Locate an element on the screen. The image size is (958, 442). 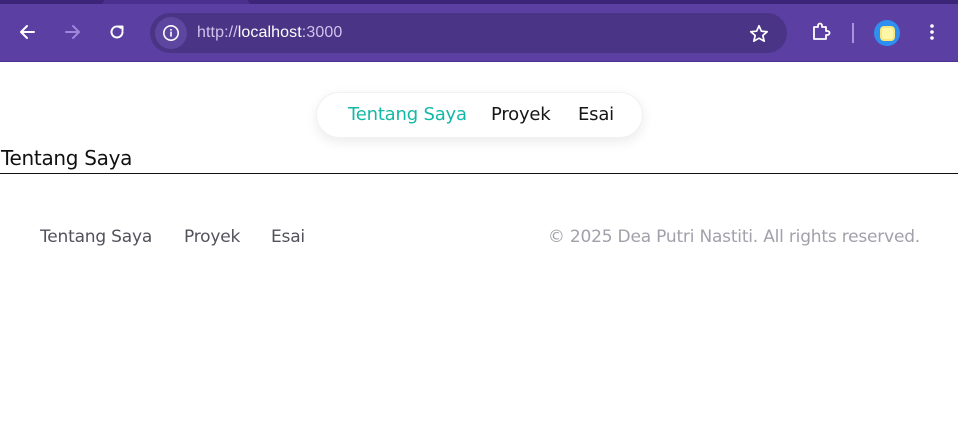
divider is located at coordinates (479, 173).